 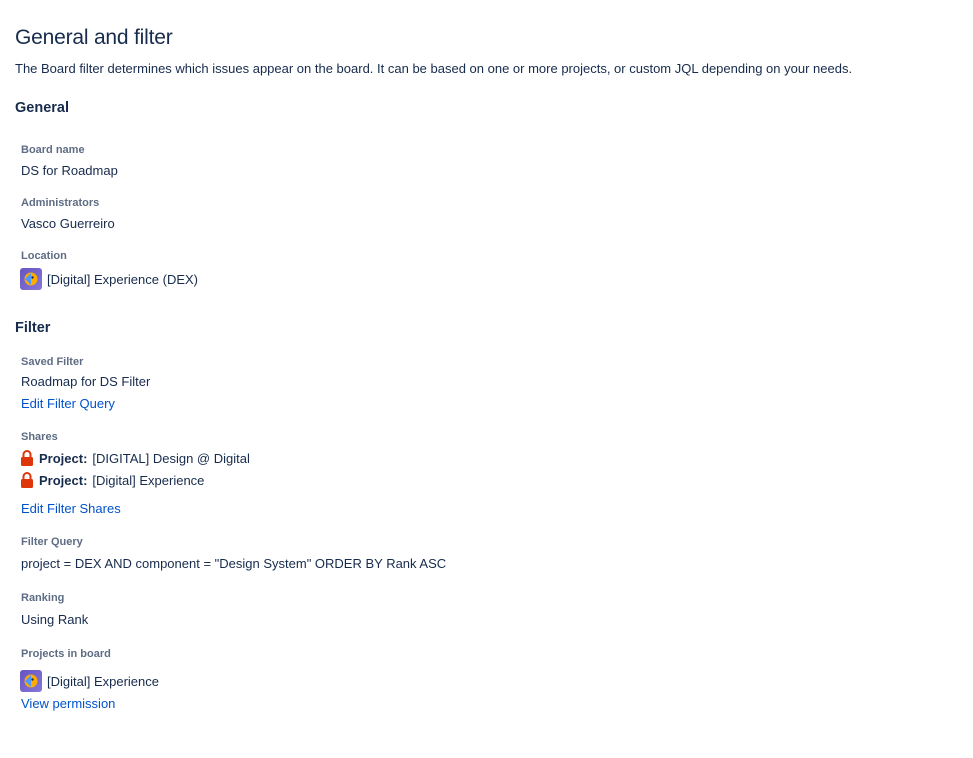 I want to click on edit-filter-query-link: Edit Filter Query, so click(x=68, y=403).